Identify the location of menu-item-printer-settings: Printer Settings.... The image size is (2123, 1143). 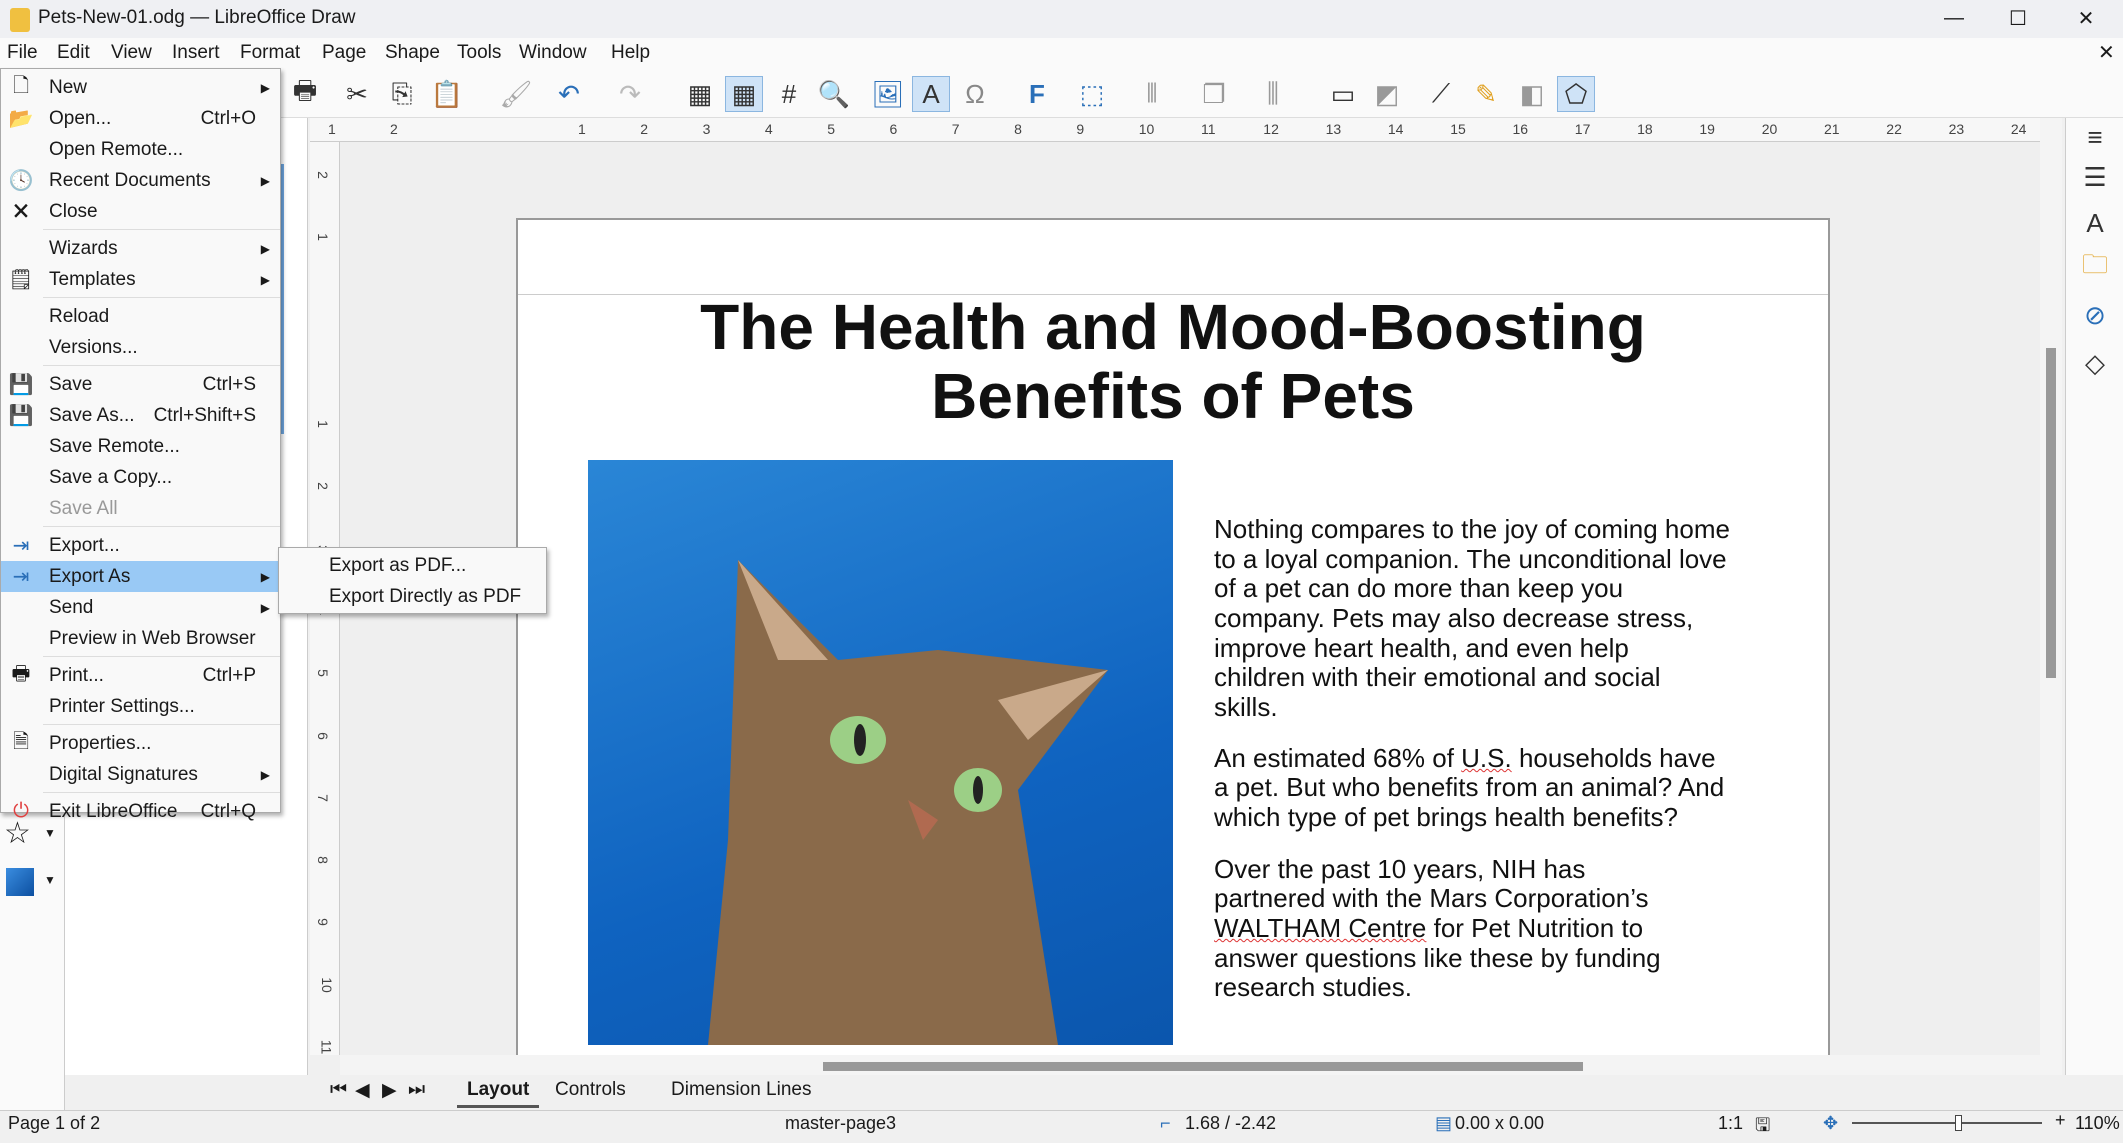
(140, 706).